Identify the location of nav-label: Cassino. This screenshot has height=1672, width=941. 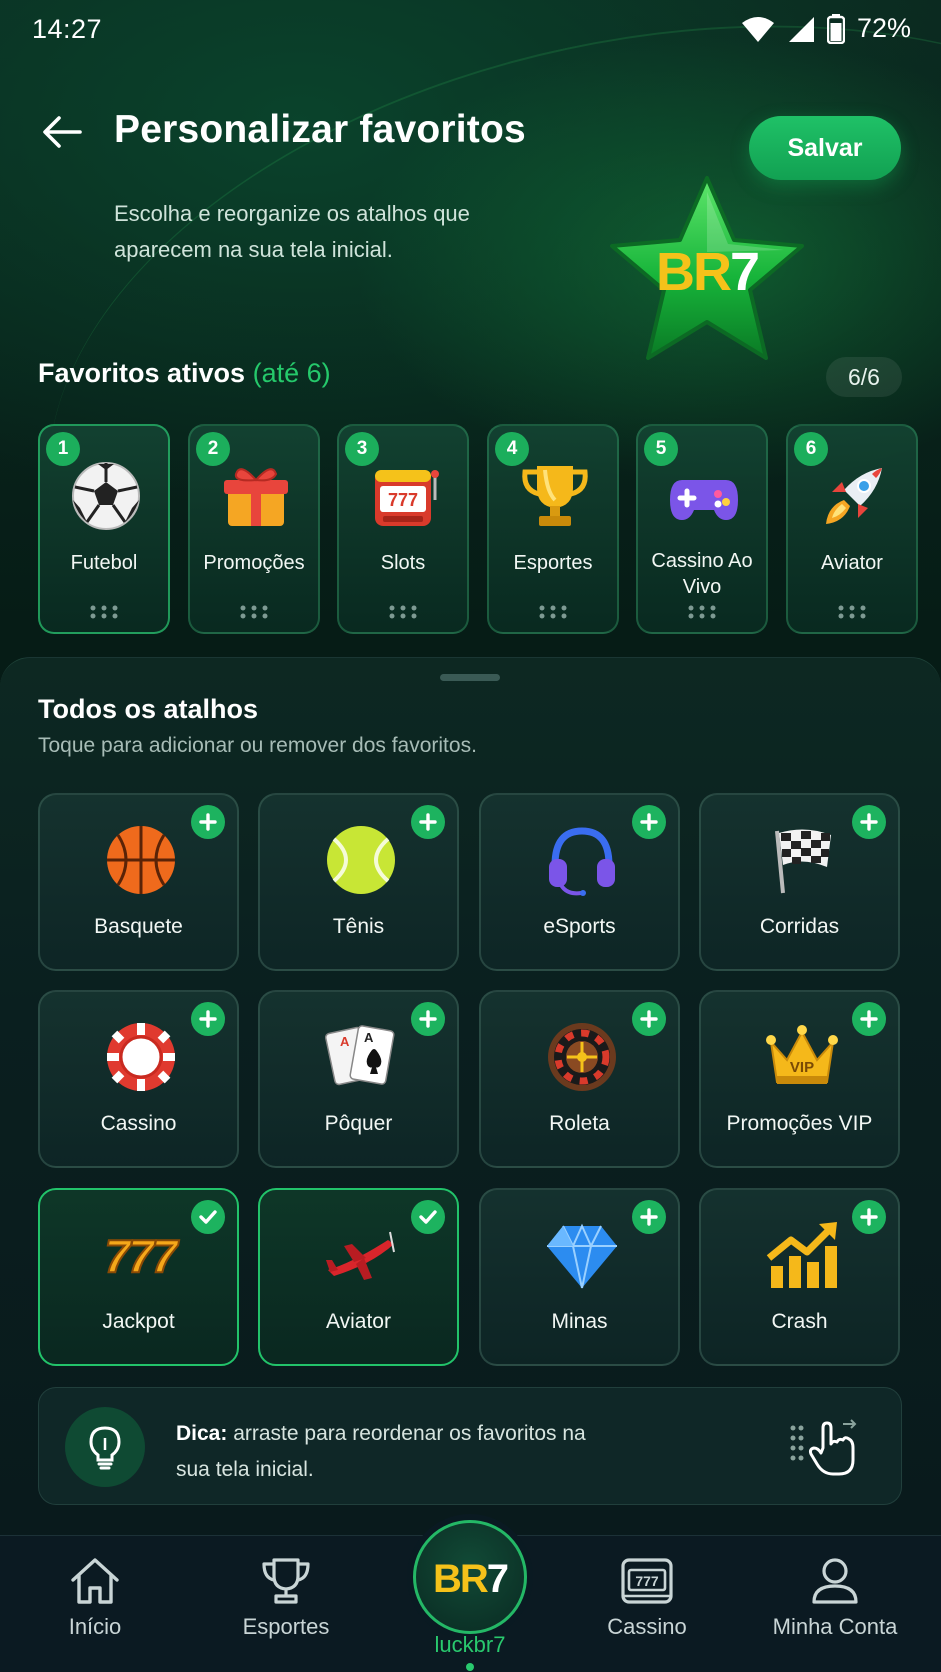
(647, 1626).